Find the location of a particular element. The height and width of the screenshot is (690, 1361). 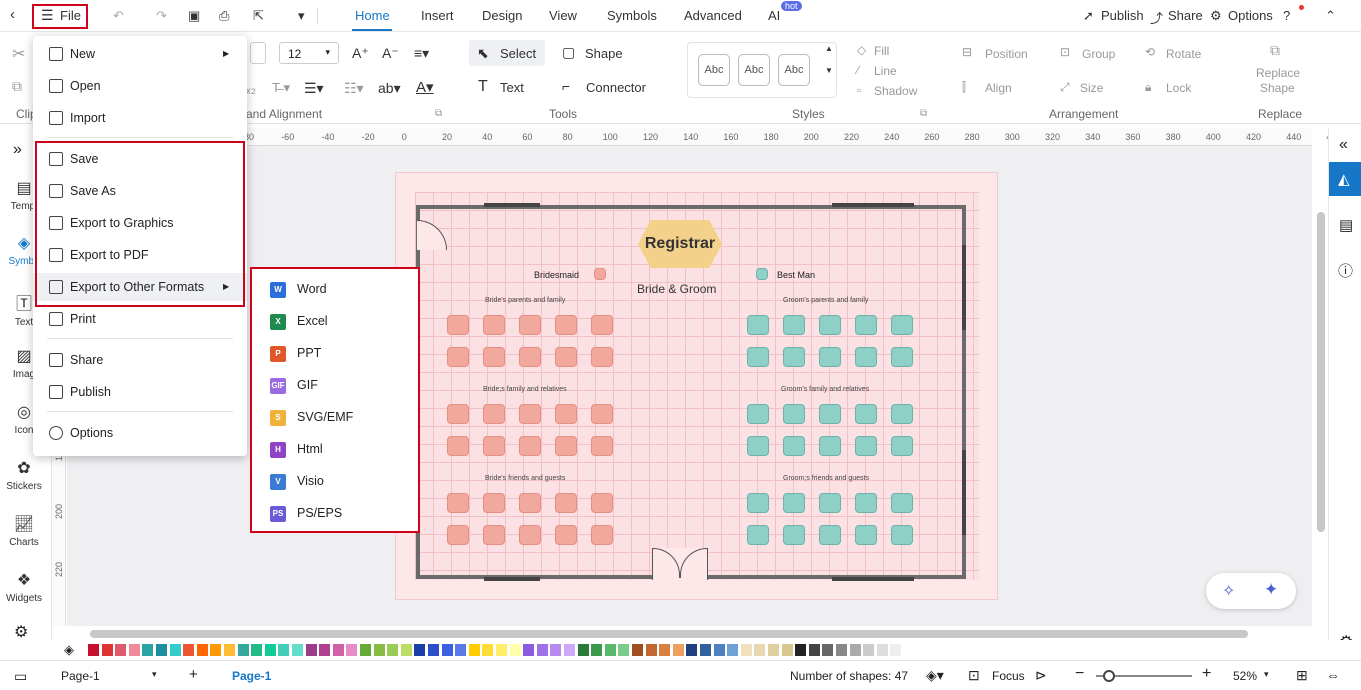

section-label: Bride's parents and family is located at coordinates (525, 300).